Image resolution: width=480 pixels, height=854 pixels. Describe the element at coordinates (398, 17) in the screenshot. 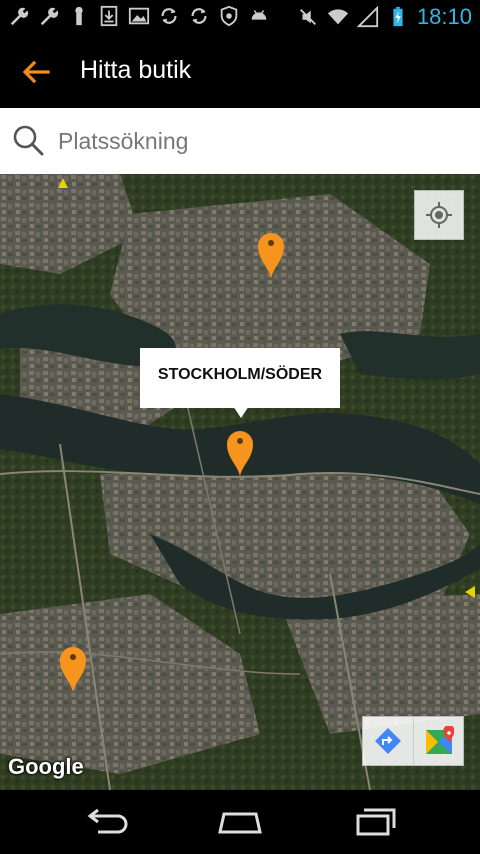

I see `battery-charging-icon` at that location.